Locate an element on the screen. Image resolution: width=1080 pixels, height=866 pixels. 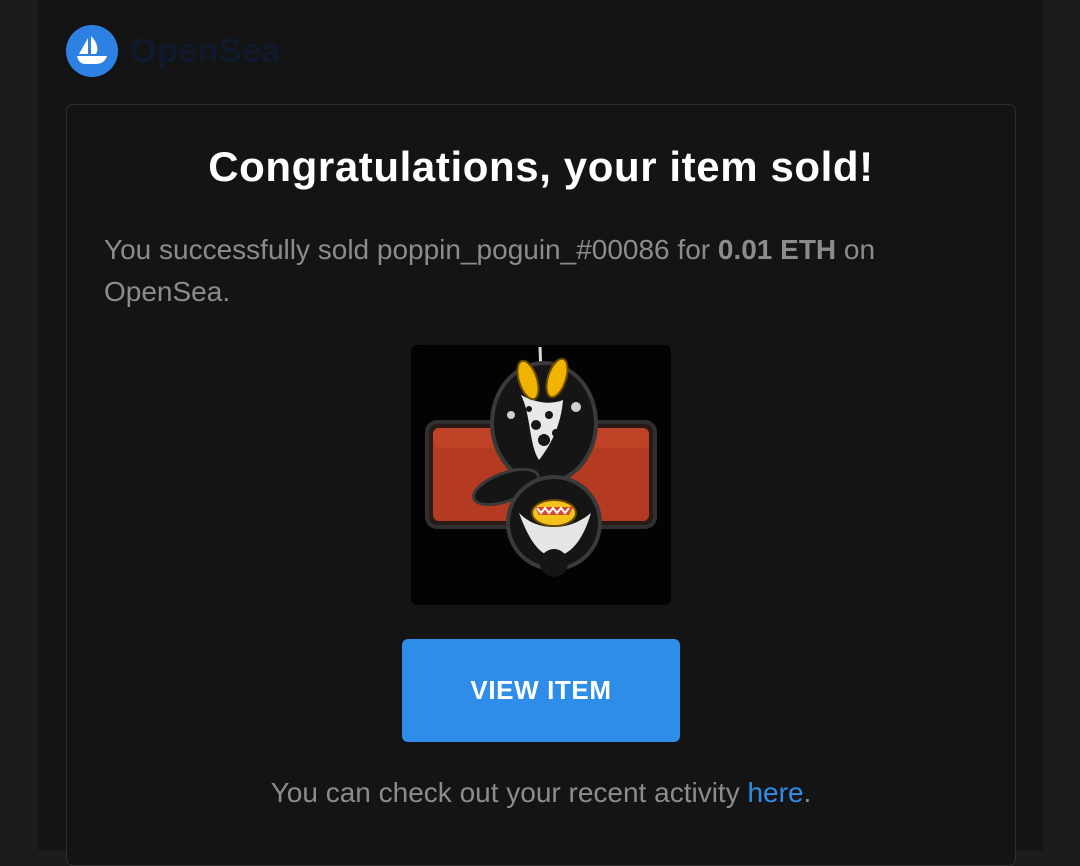
sale-price: 0.01 ETH is located at coordinates (777, 249).